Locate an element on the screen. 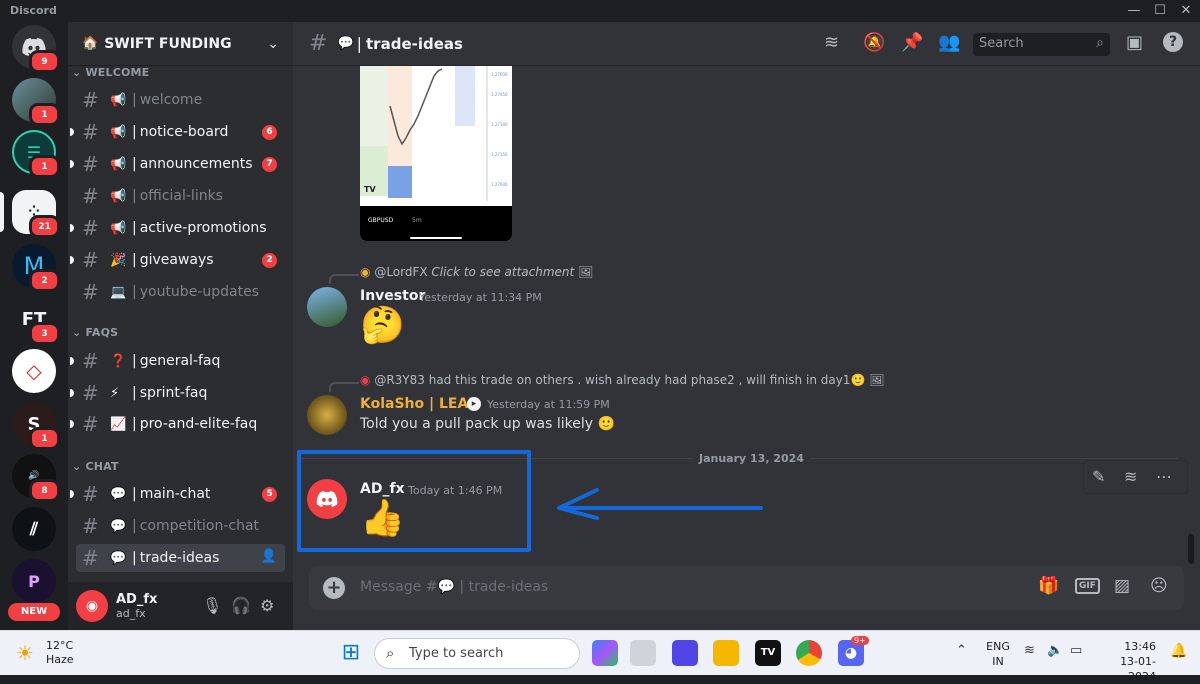 The height and width of the screenshot is (684, 1200). search-input: Search ⌕ is located at coordinates (1041, 44).